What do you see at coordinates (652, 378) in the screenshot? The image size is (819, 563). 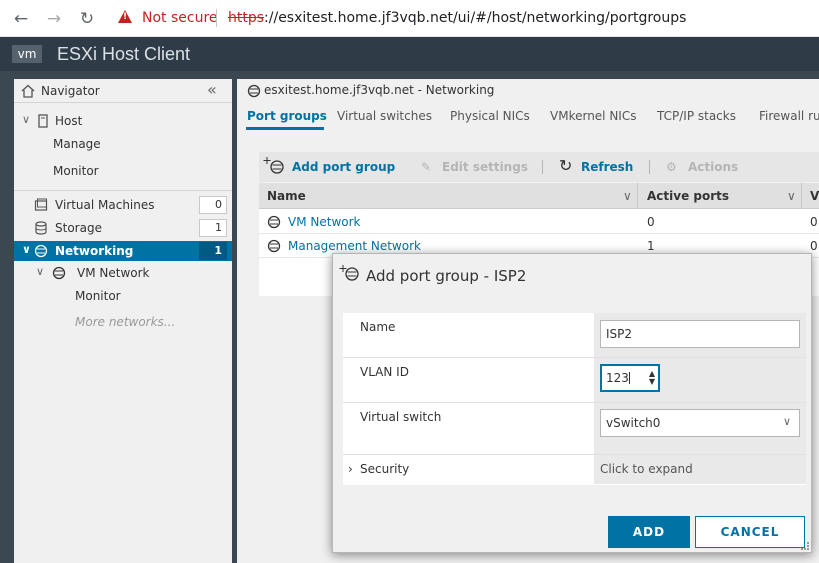 I see `spinner-arrows-icon: ▲ ▼` at bounding box center [652, 378].